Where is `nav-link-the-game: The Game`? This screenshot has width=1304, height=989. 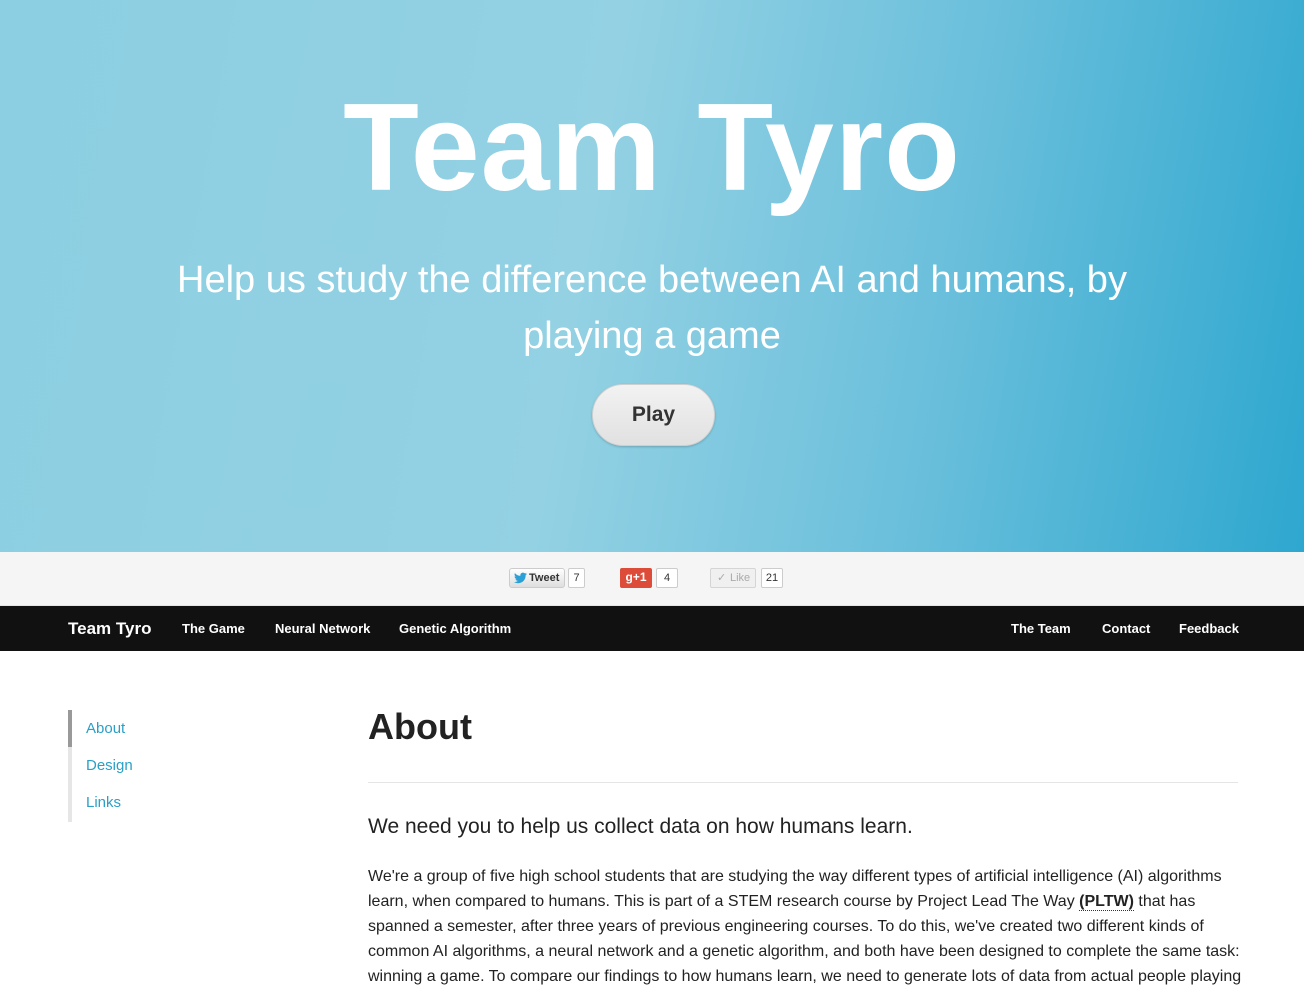 nav-link-the-game: The Game is located at coordinates (213, 628).